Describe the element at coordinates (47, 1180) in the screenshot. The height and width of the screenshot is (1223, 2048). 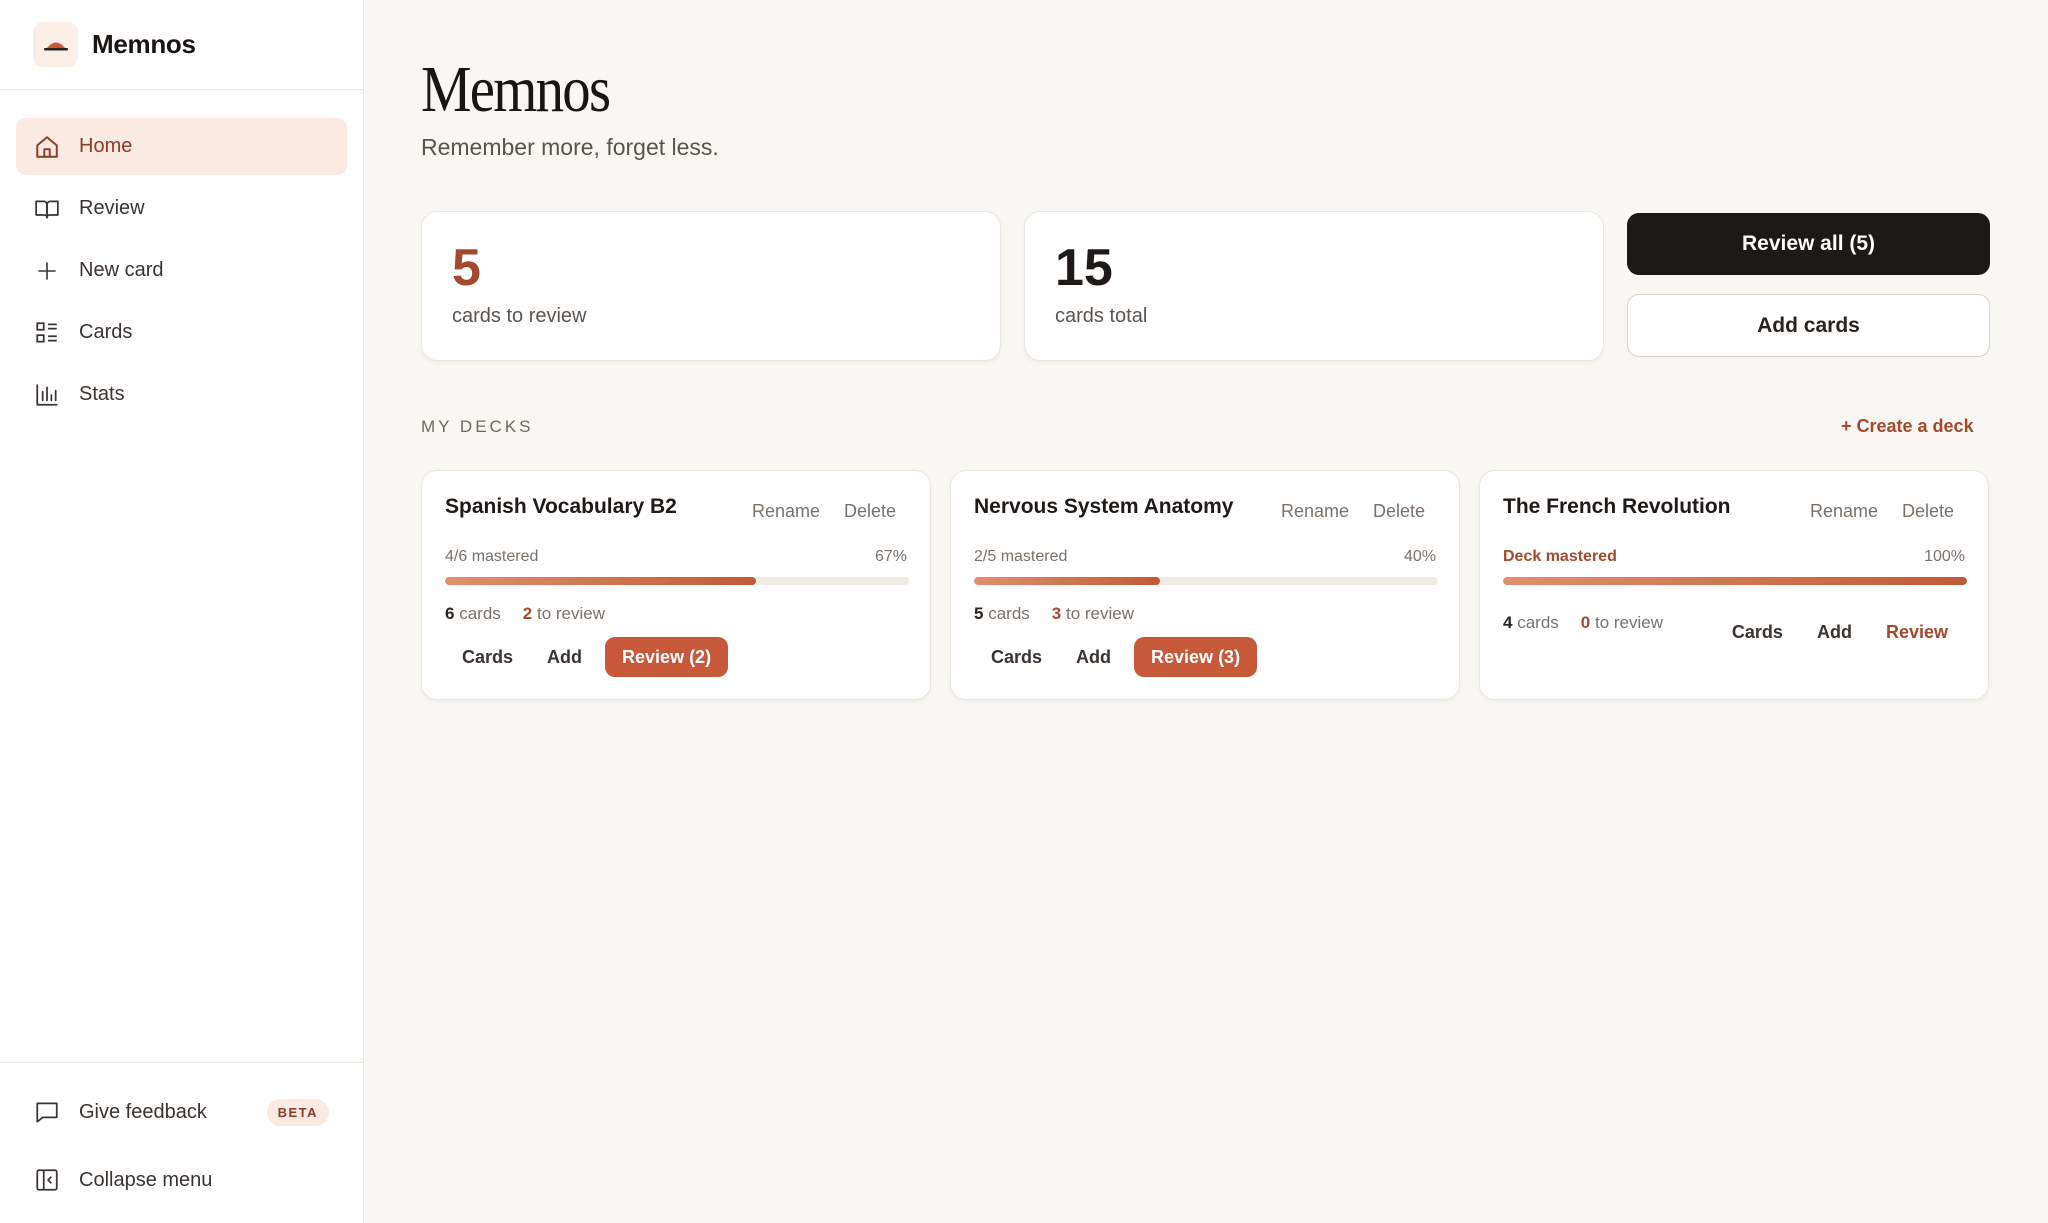
I see `collapse-sidebar-icon` at that location.